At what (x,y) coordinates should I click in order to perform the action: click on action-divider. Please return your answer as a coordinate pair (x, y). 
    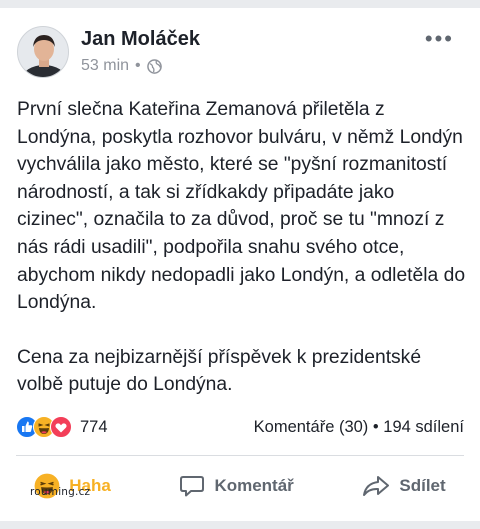
    Looking at the image, I should click on (240, 455).